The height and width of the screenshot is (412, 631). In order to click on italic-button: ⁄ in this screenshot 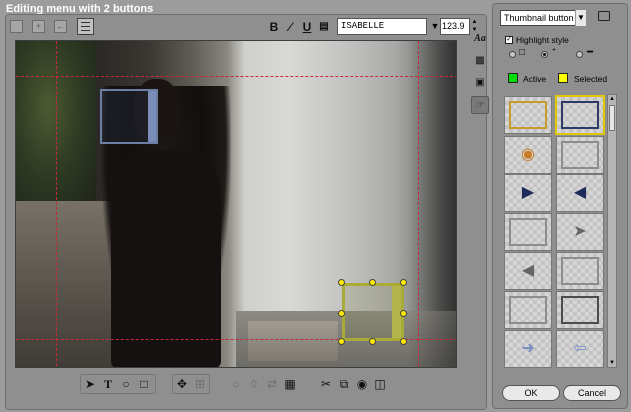, I will do `click(290, 27)`.